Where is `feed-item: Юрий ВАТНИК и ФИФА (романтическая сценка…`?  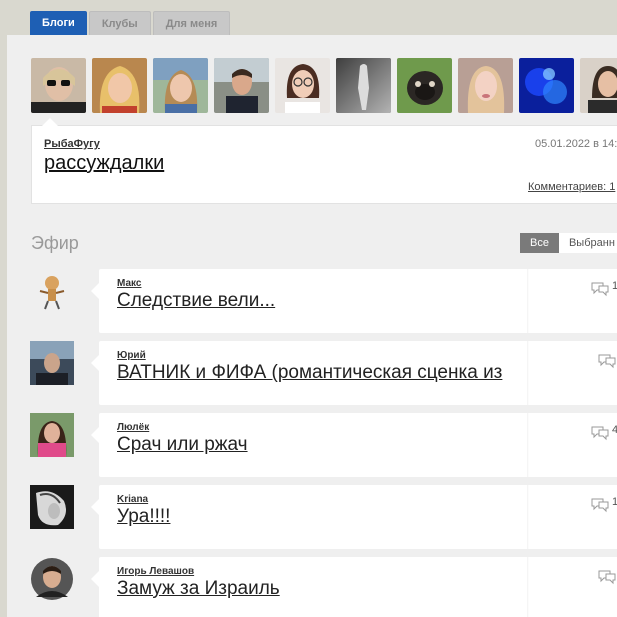
feed-item: Юрий ВАТНИК и ФИФА (романтическая сценка… is located at coordinates (323, 373).